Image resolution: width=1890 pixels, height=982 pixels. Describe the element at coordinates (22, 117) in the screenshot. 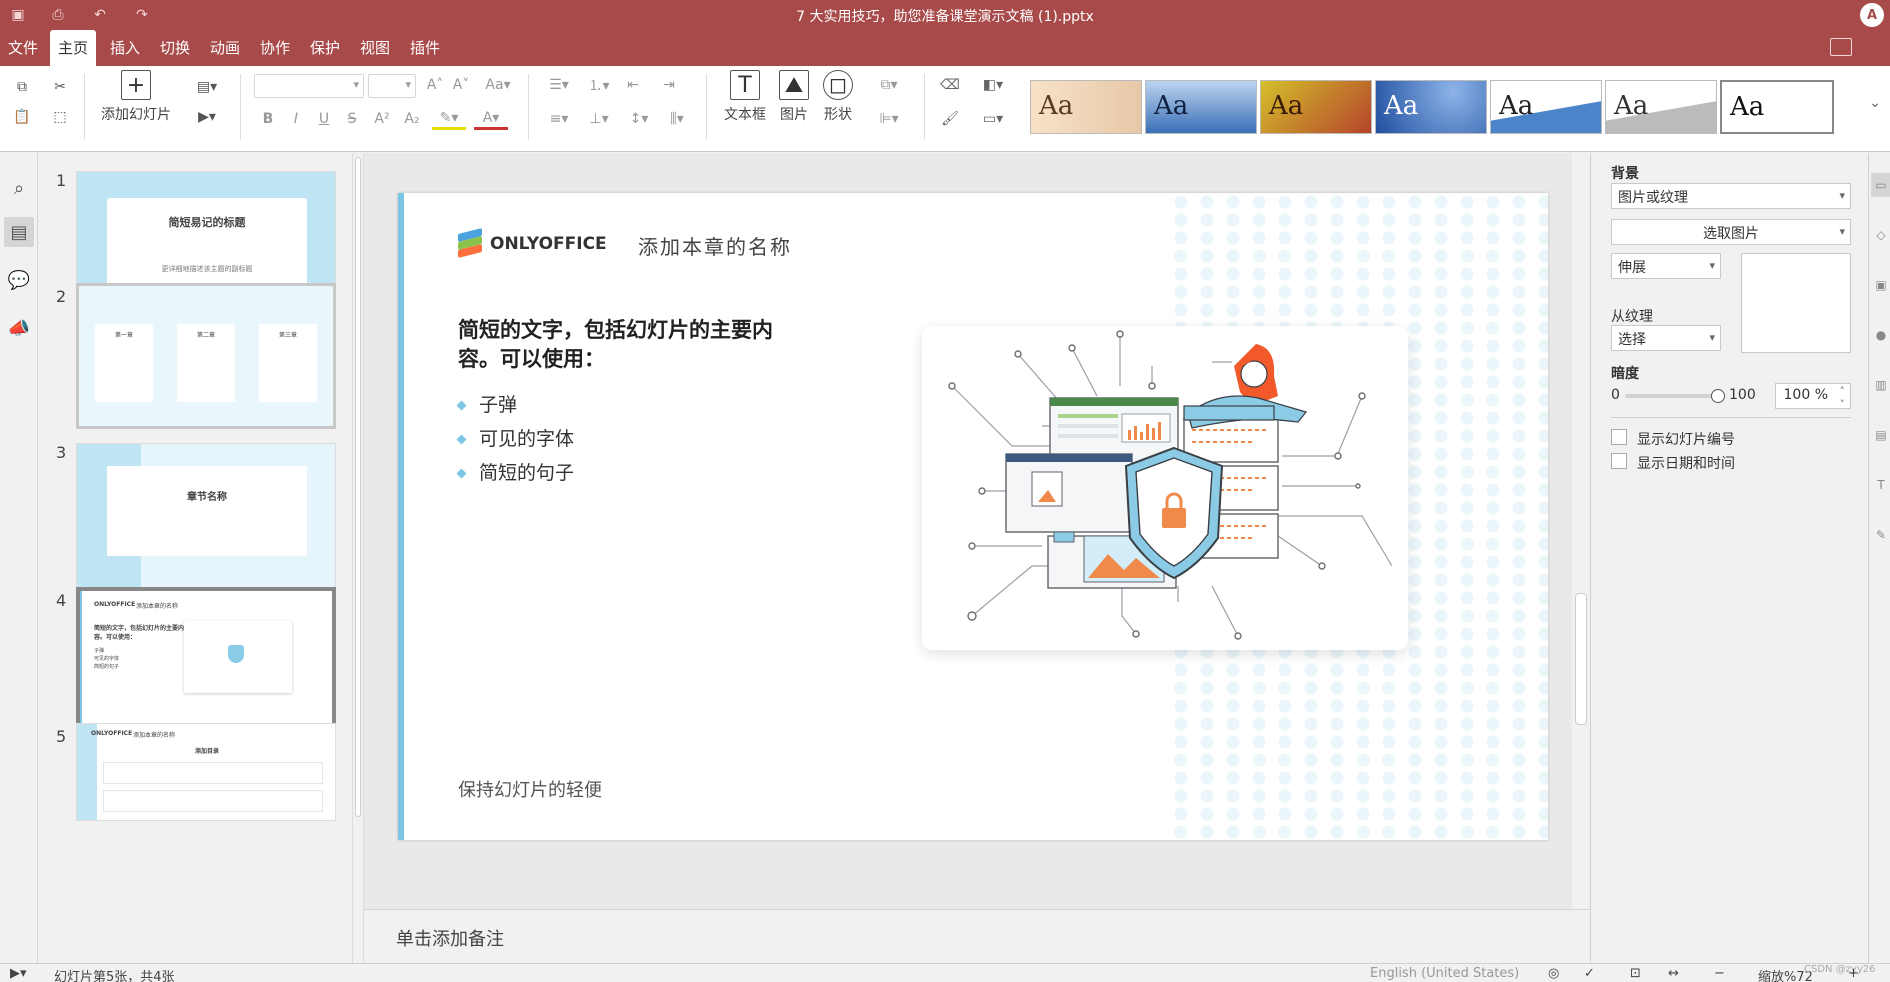

I see `paste-icon: 📋` at that location.